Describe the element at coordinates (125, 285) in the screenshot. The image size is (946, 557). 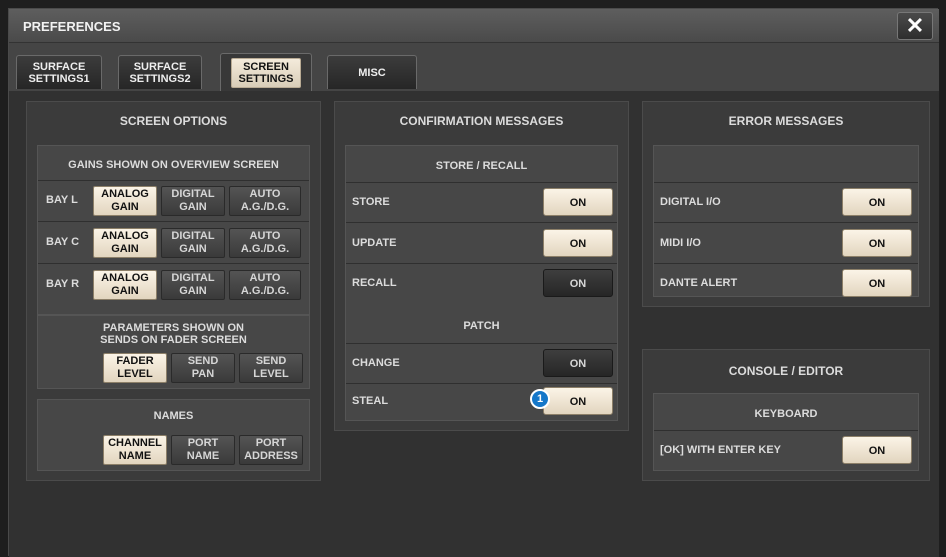
I see `bay-r-analog-gain: ANALOG GAIN` at that location.